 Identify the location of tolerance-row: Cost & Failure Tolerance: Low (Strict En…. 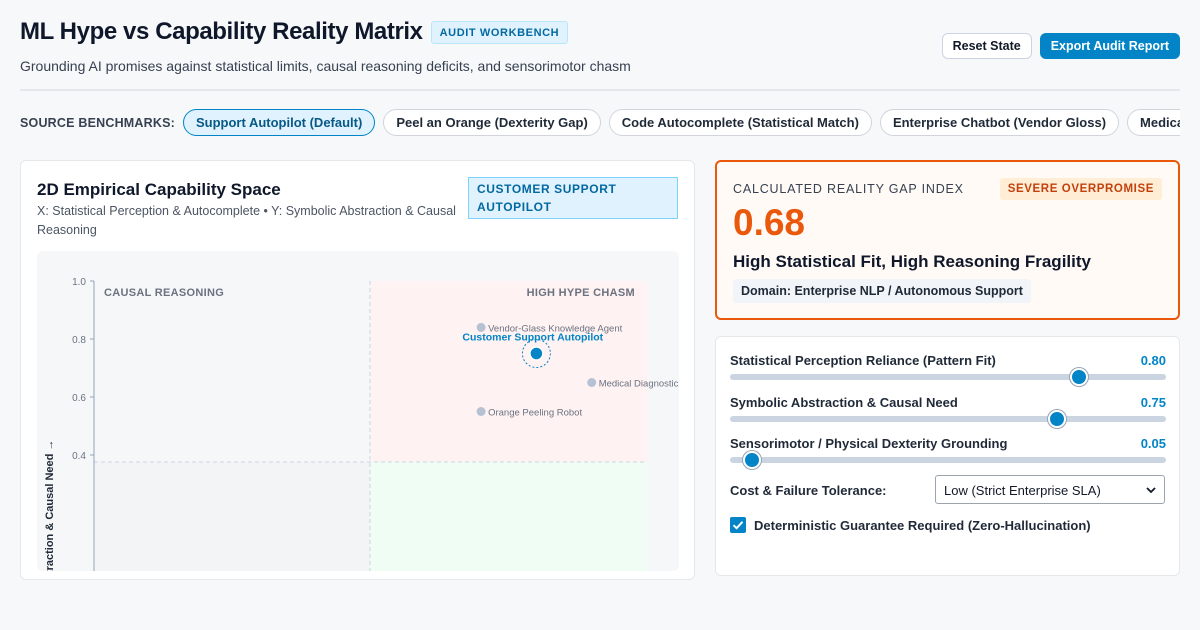
(948, 490).